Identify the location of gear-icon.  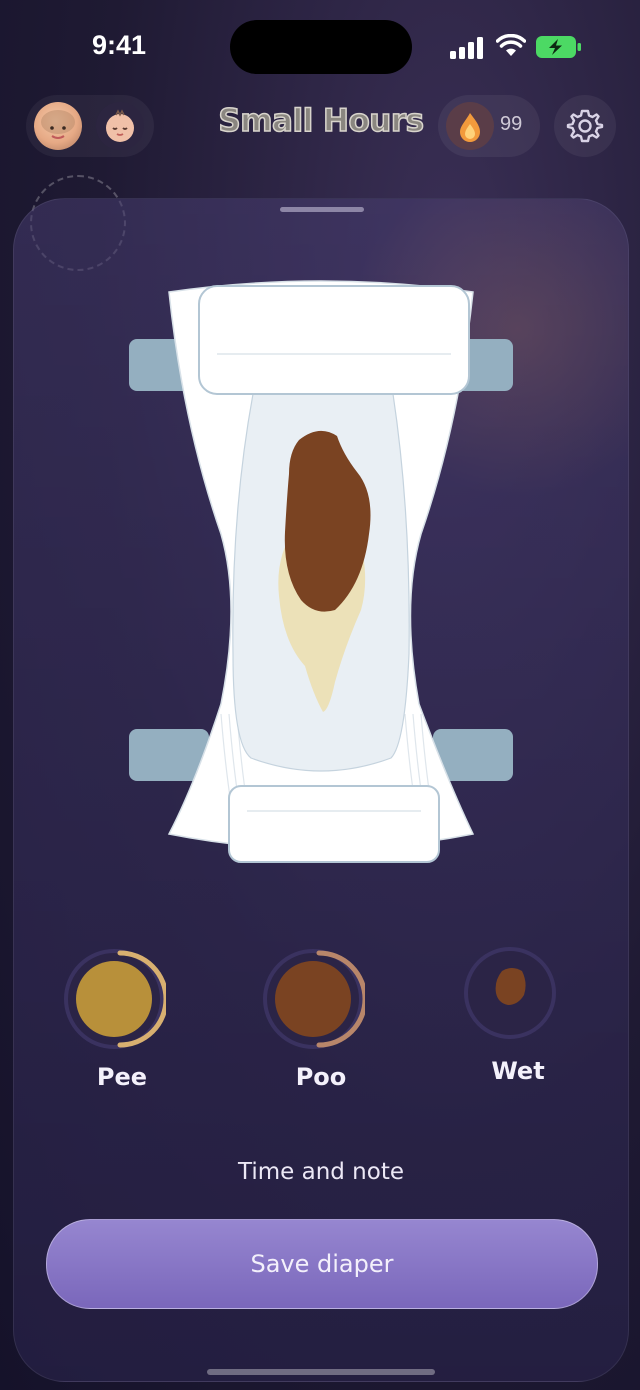
(585, 126).